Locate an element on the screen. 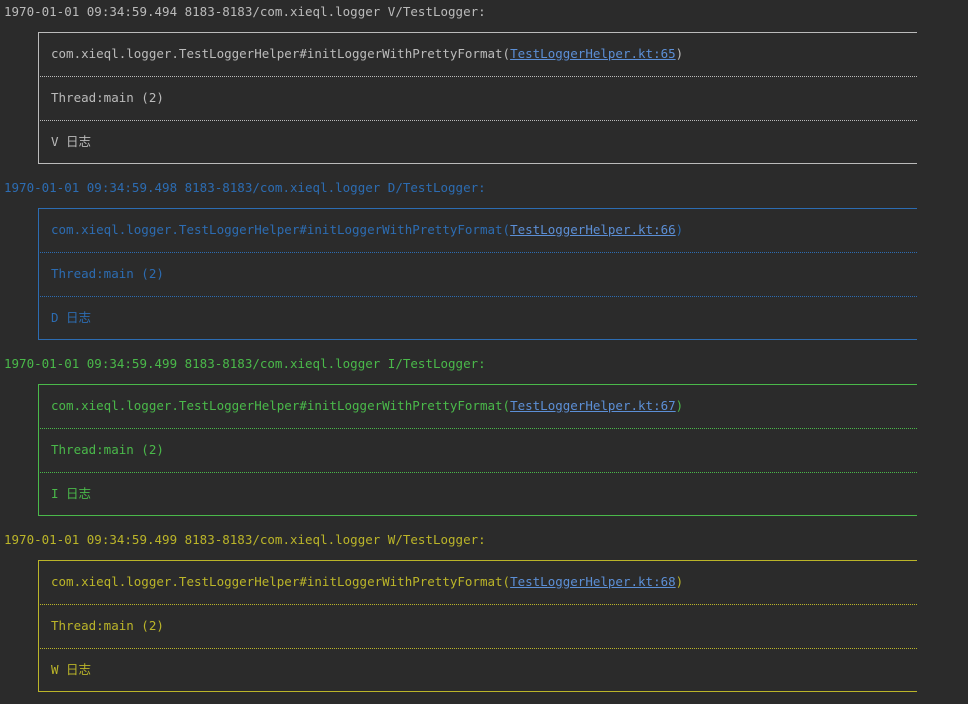 Image resolution: width=968 pixels, height=704 pixels. source-link: TestLoggerHelper.kt:65 is located at coordinates (593, 53).